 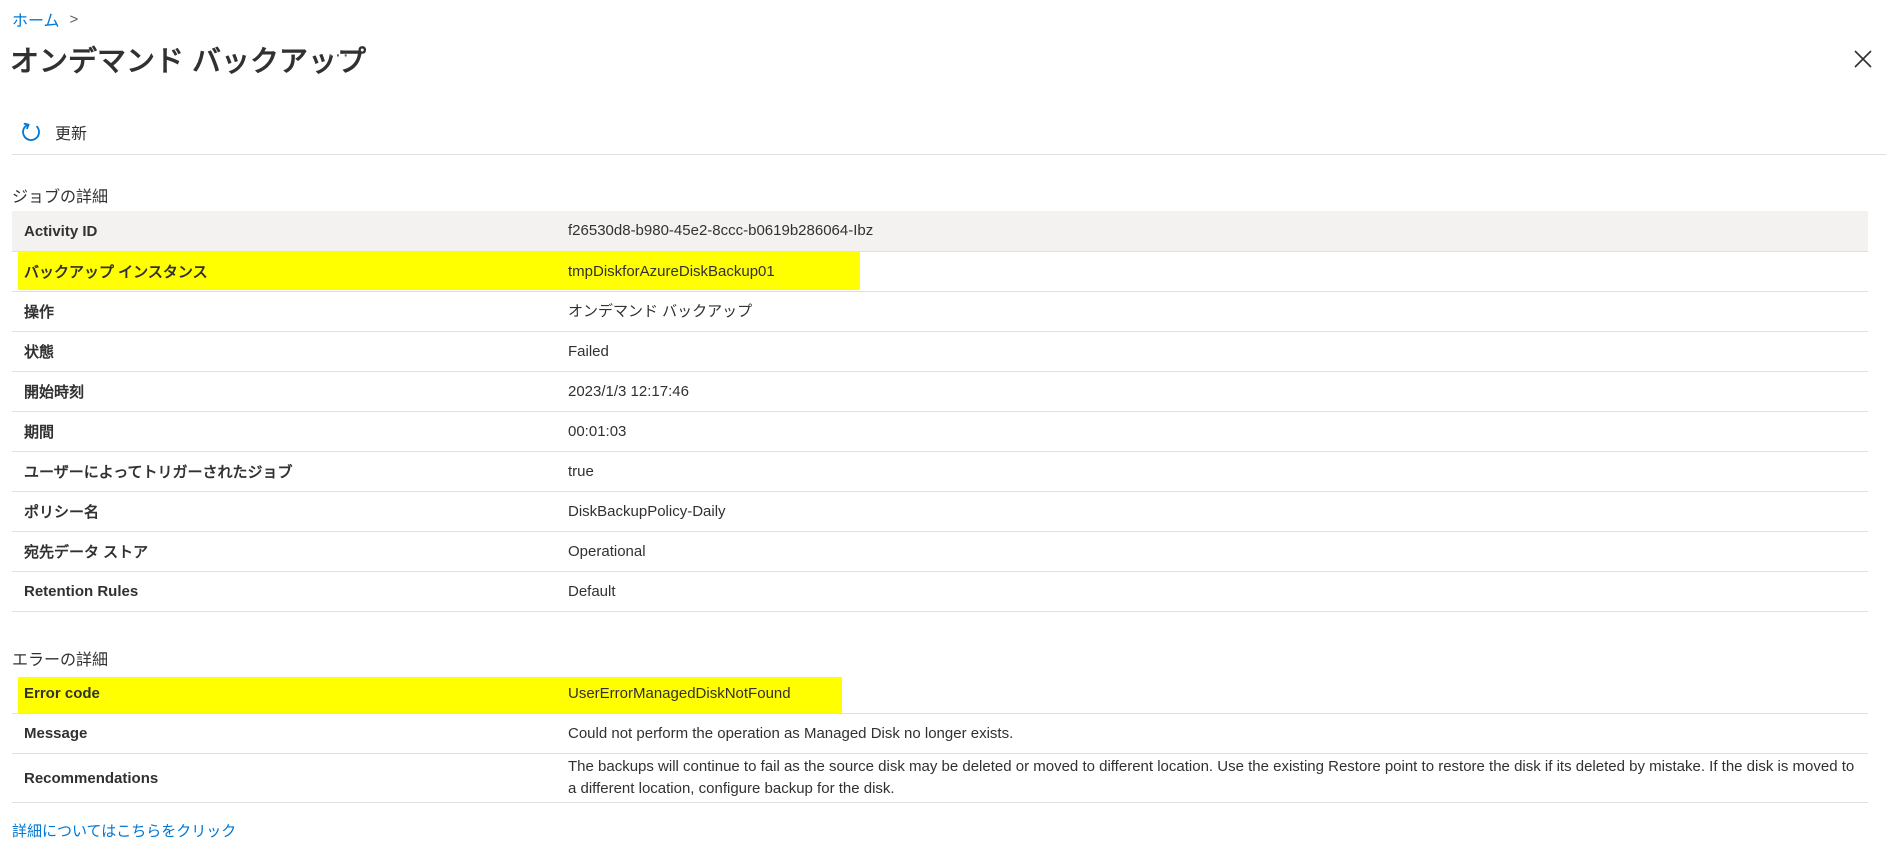 I want to click on refresh-label: 更新, so click(x=71, y=134).